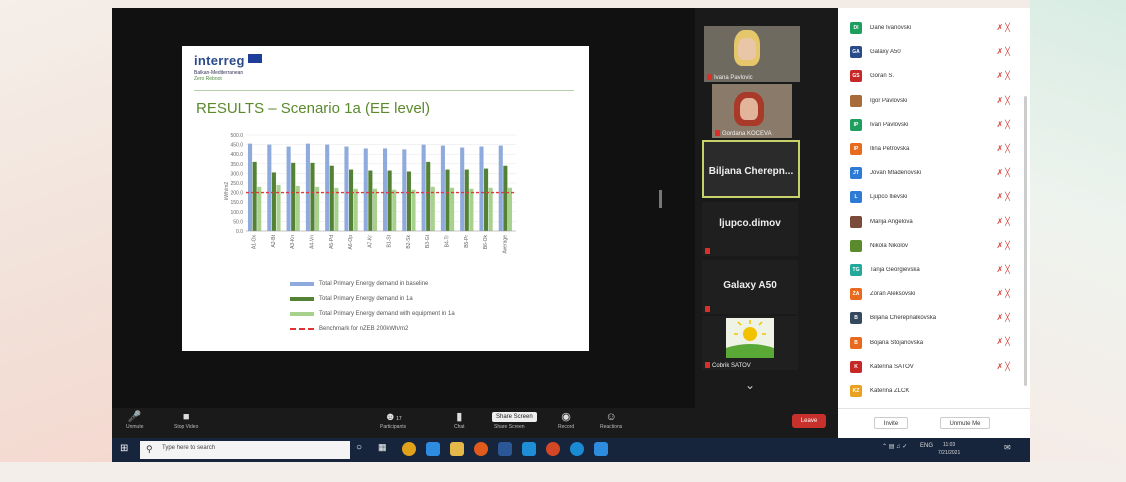 The image size is (1126, 482). I want to click on participant-row: GA Galaxy A50 ✗╳, so click(931, 52).